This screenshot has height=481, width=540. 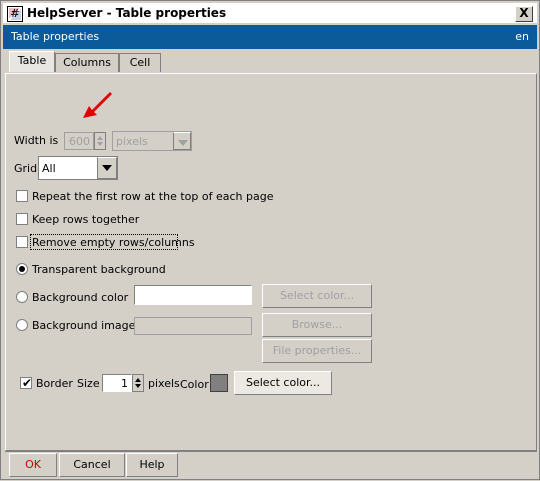 I want to click on width-input: 600, so click(x=79, y=141).